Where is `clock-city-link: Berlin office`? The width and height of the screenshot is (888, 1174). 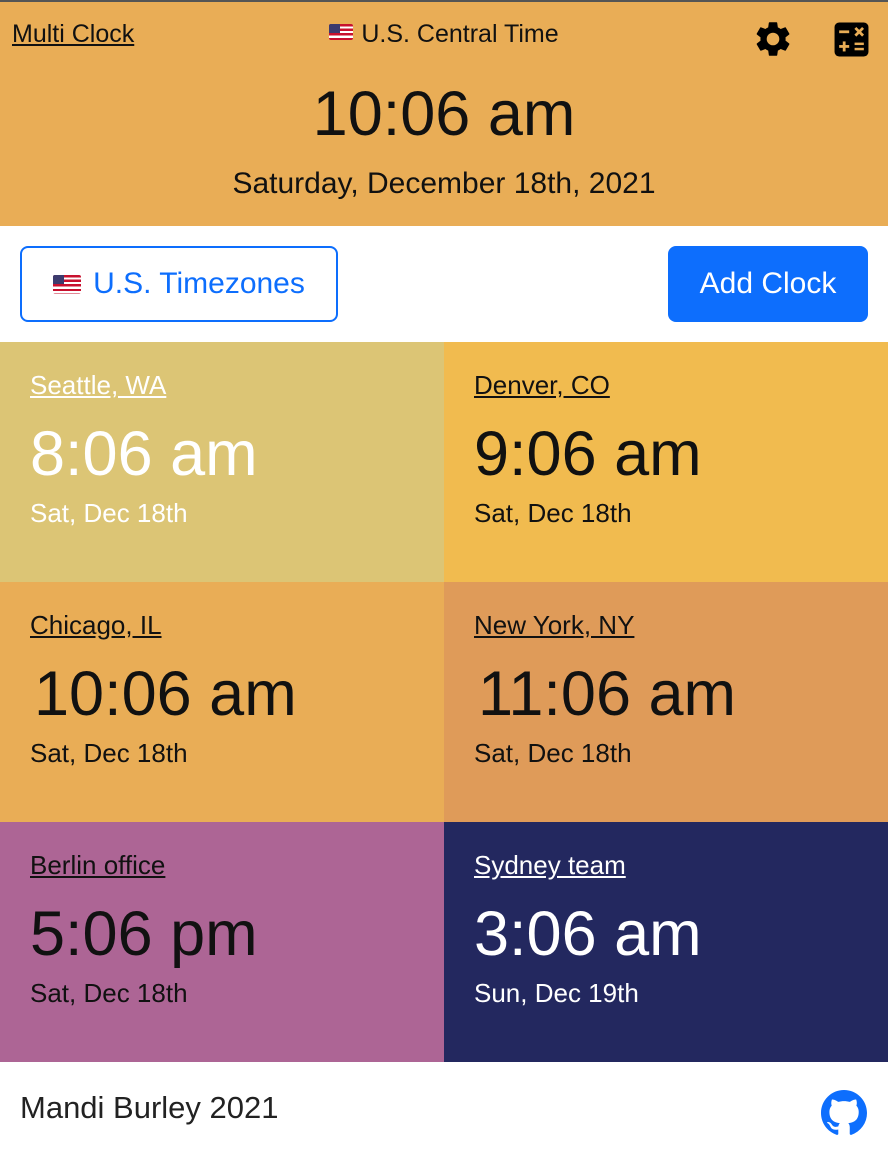 clock-city-link: Berlin office is located at coordinates (97, 865).